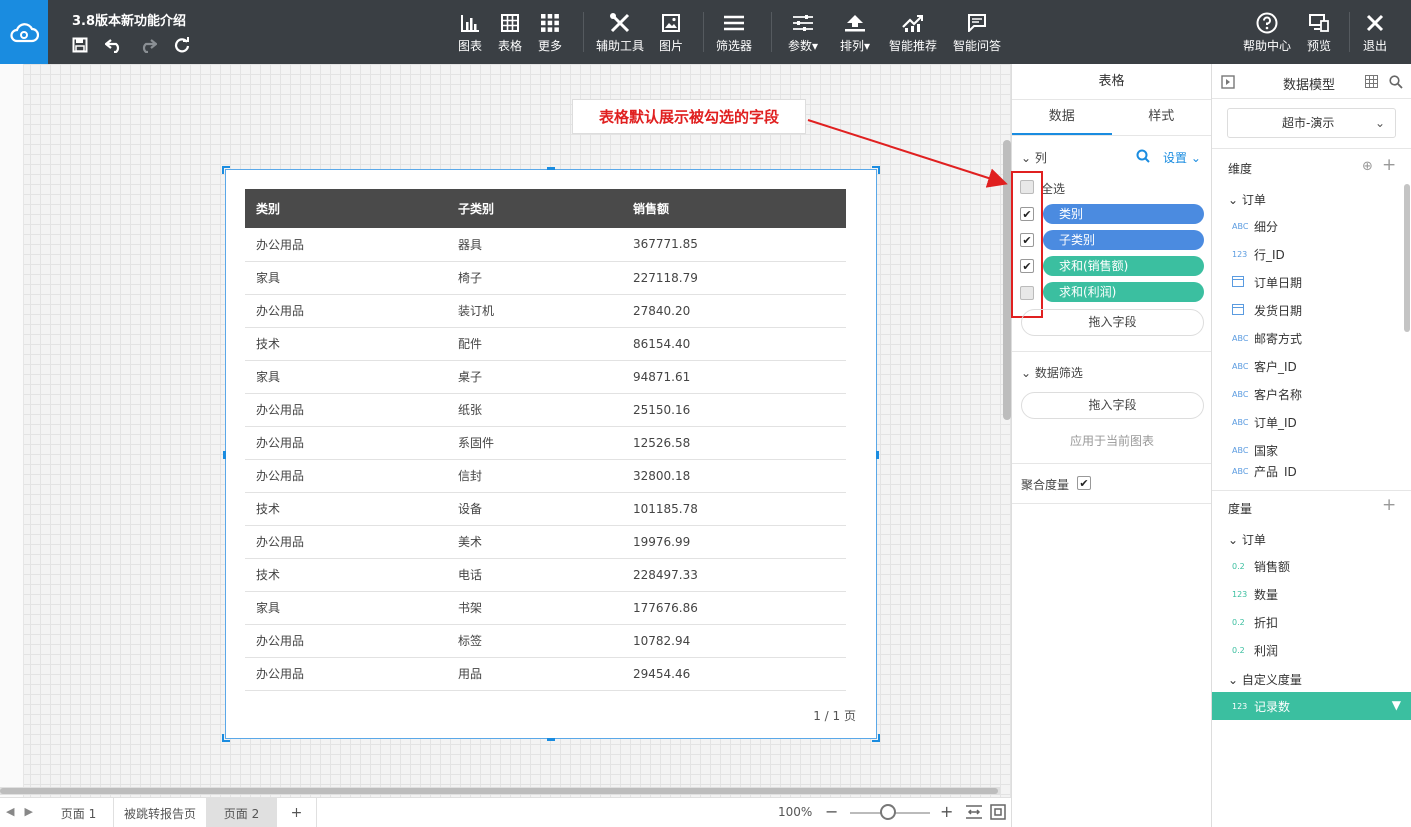 The width and height of the screenshot is (1411, 827). I want to click on undo-icon, so click(114, 45).